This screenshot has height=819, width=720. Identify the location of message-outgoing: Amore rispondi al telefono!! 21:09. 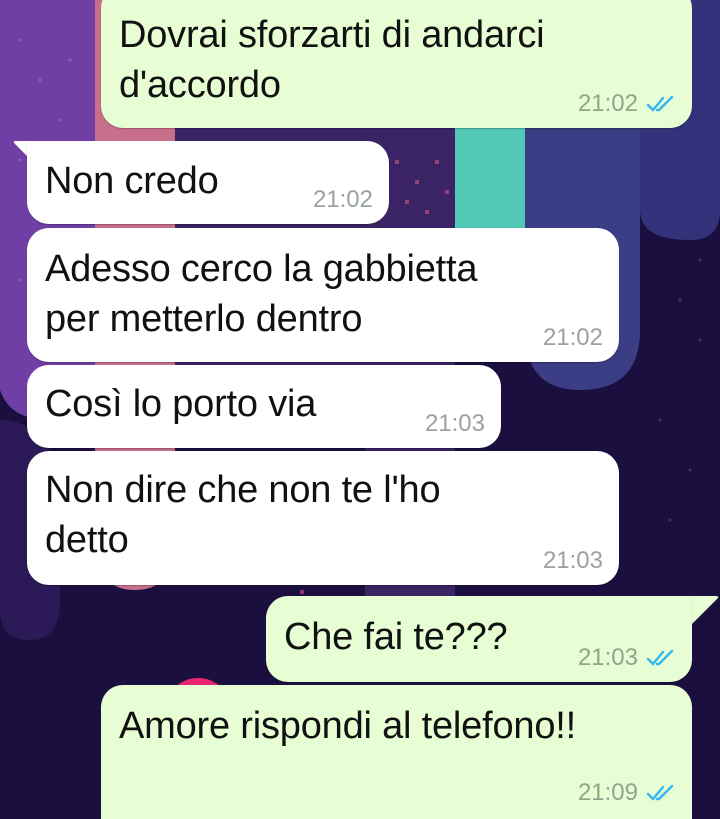
(396, 752).